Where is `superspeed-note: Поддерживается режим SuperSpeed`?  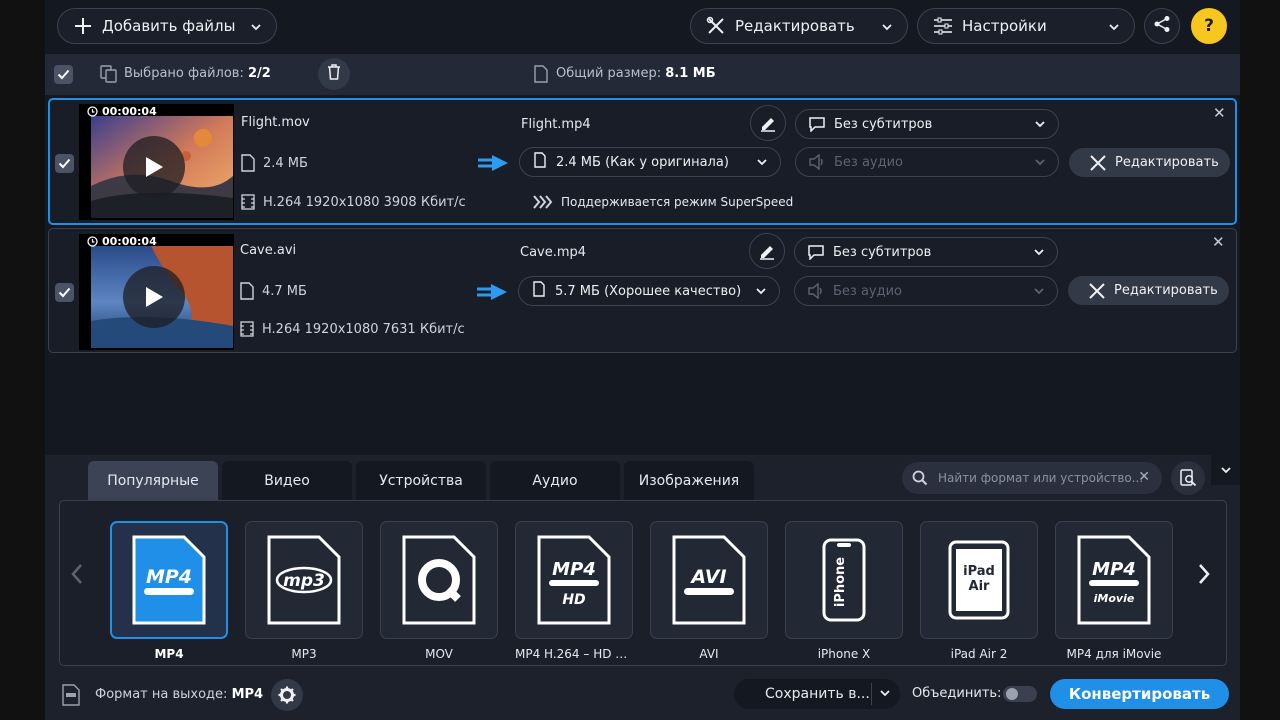 superspeed-note: Поддерживается режим SuperSpeed is located at coordinates (663, 202).